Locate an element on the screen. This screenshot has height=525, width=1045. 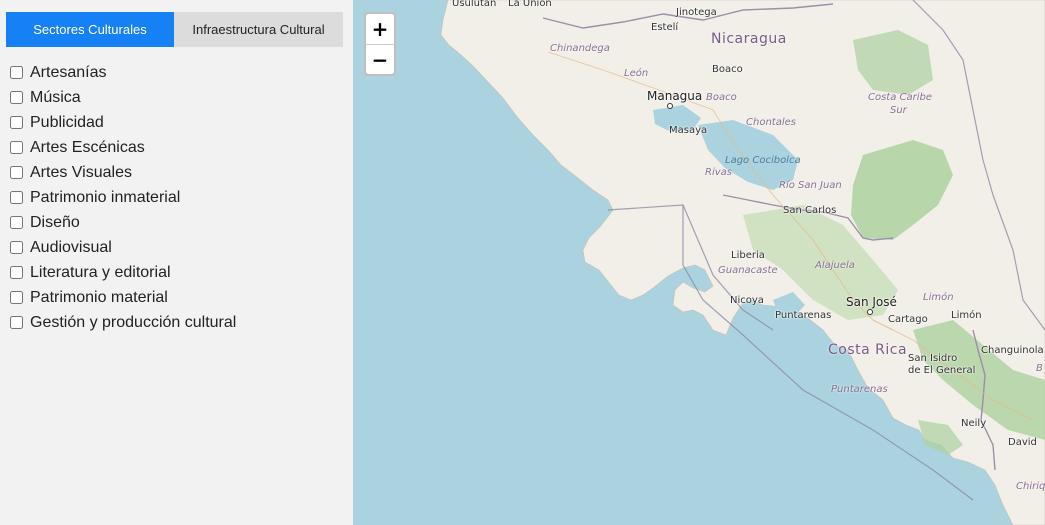
label-changuinola: Changuinola is located at coordinates (1012, 350).